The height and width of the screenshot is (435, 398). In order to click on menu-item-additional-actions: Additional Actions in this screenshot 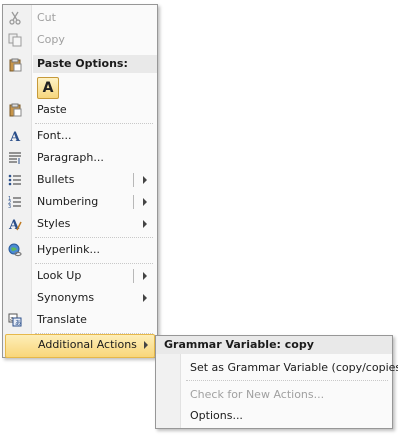, I will do `click(80, 346)`.